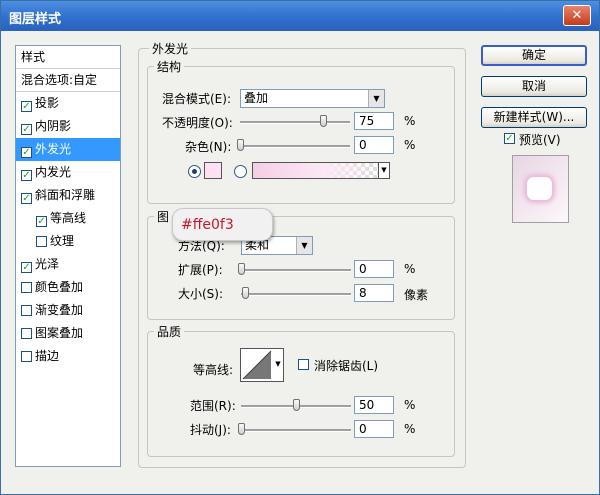 The width and height of the screenshot is (600, 495). I want to click on range-slider-thumb, so click(296, 405).